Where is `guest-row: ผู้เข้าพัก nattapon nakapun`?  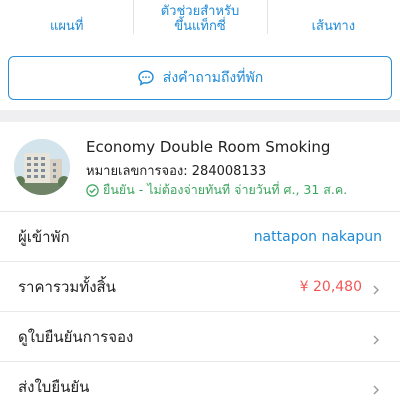 guest-row: ผู้เข้าพัก nattapon nakapun is located at coordinates (200, 237).